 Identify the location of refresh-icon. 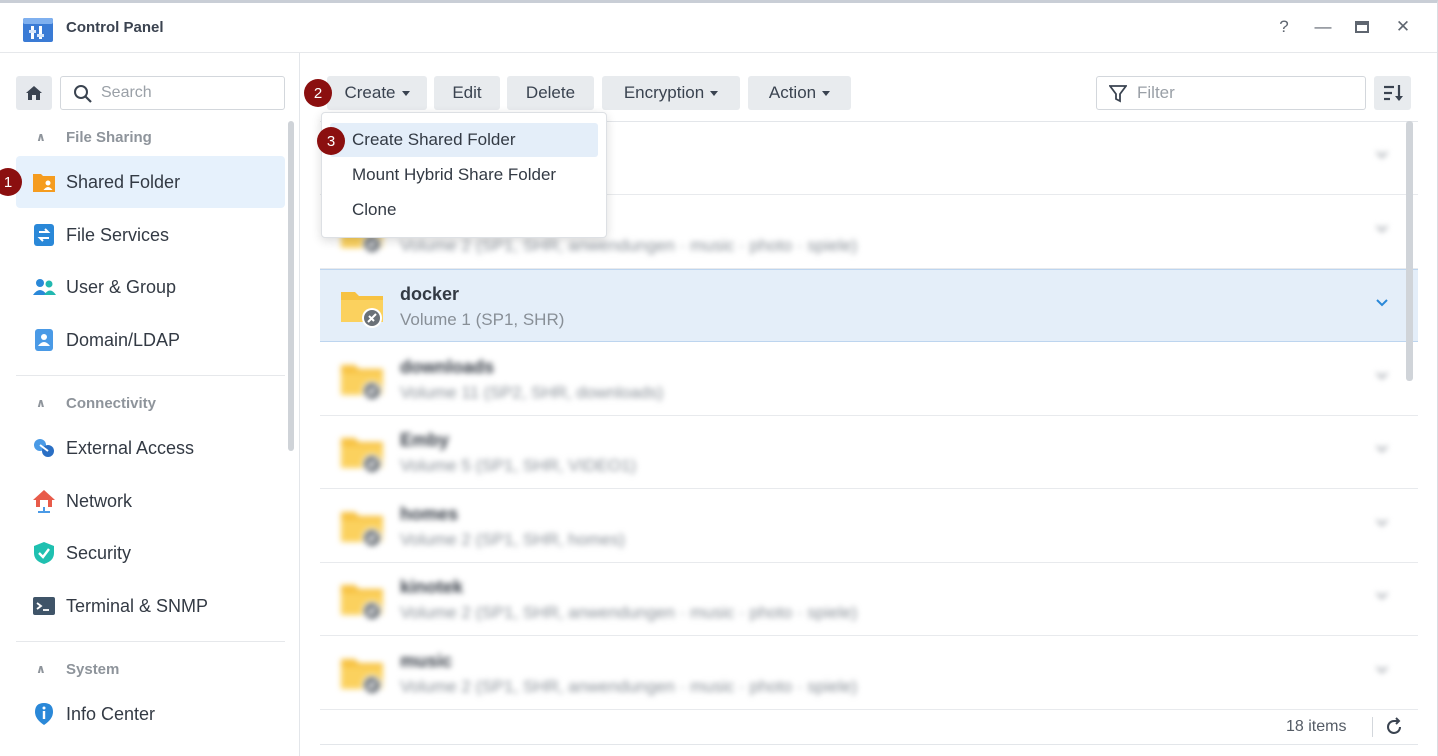
(1394, 727).